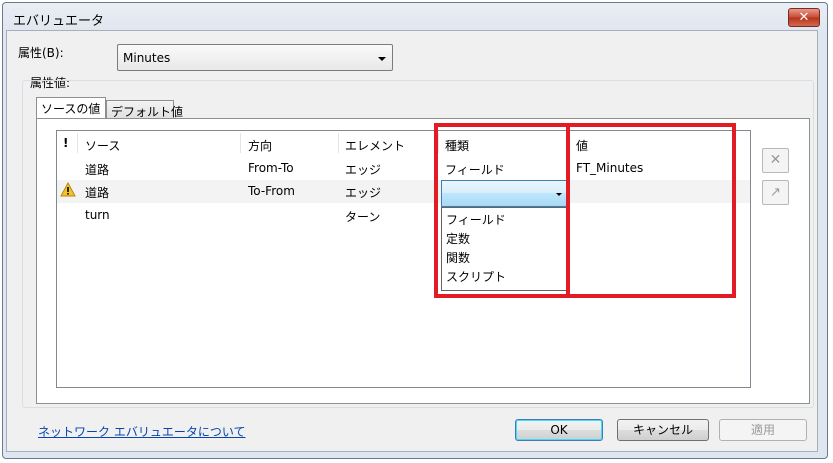 This screenshot has width=833, height=463. I want to click on tab-source-values: ソースの値, so click(71, 108).